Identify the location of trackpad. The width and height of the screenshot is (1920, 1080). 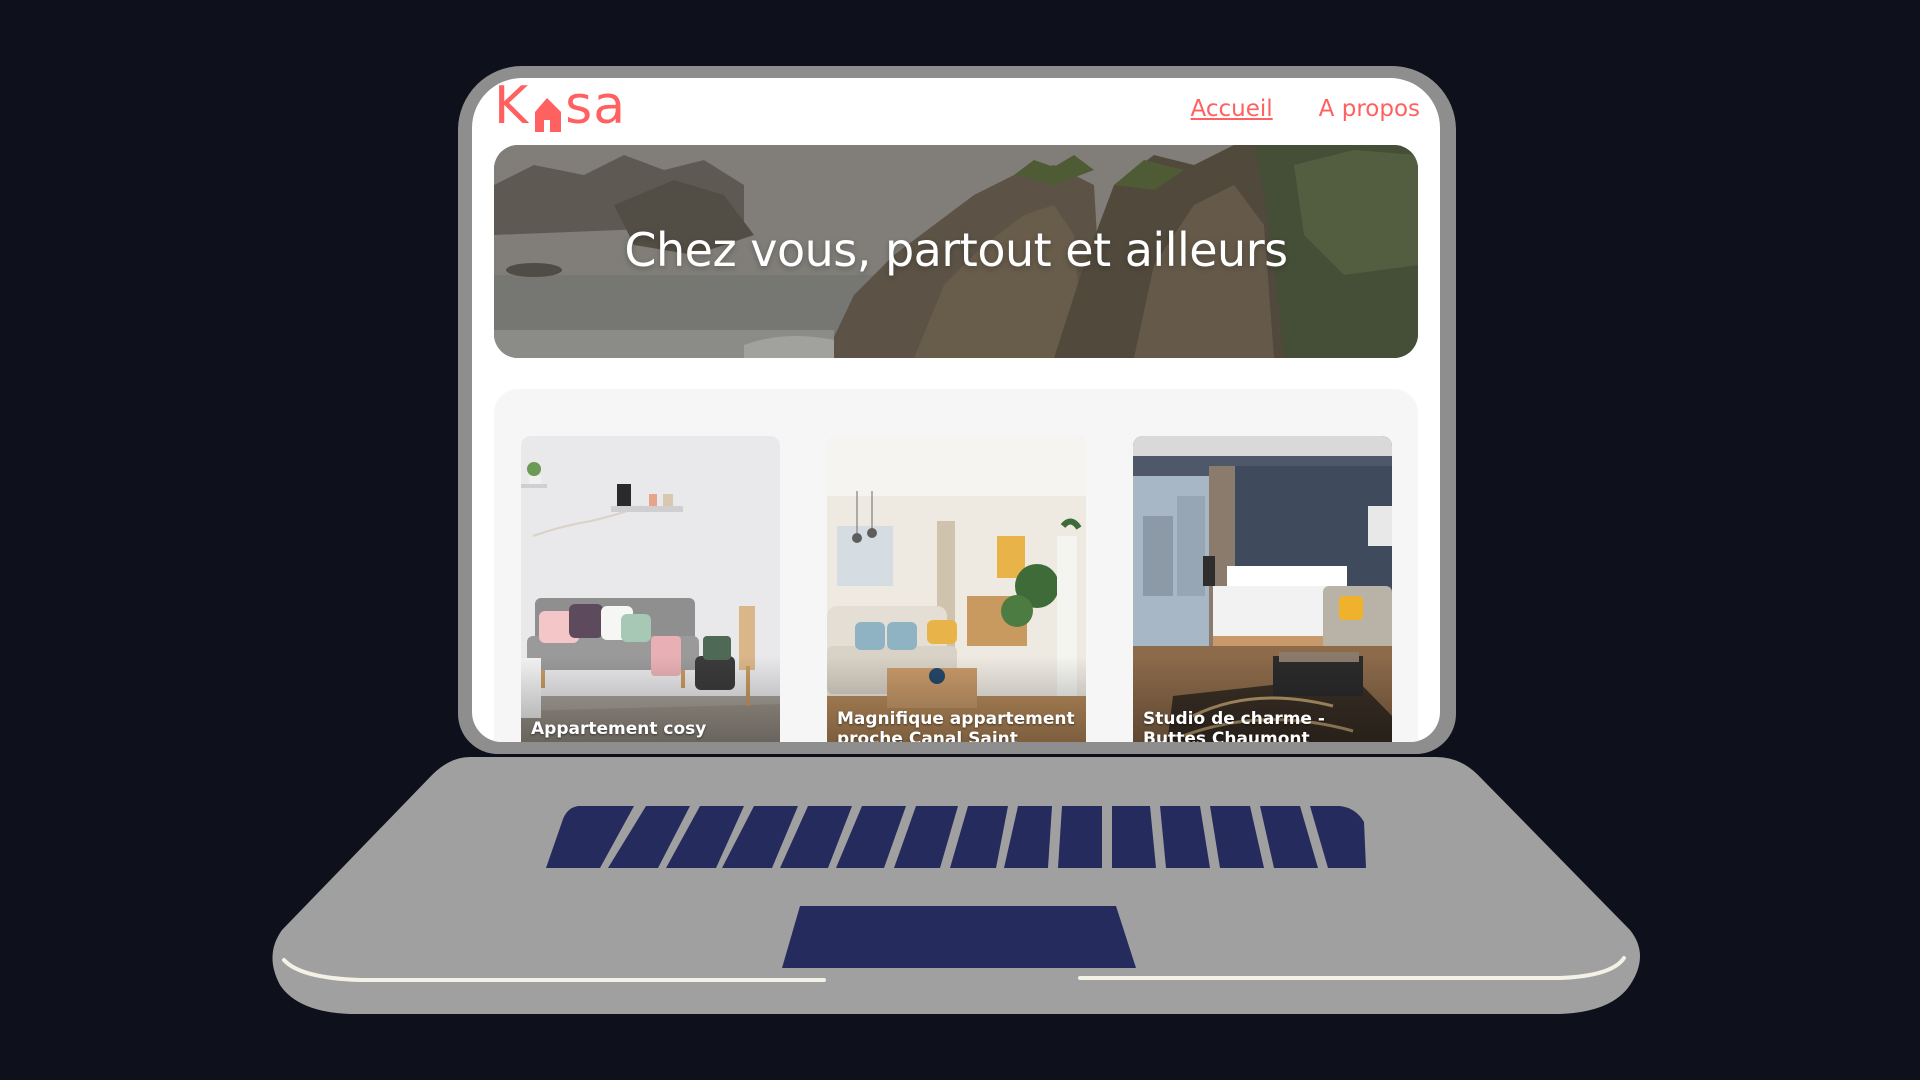
(959, 937).